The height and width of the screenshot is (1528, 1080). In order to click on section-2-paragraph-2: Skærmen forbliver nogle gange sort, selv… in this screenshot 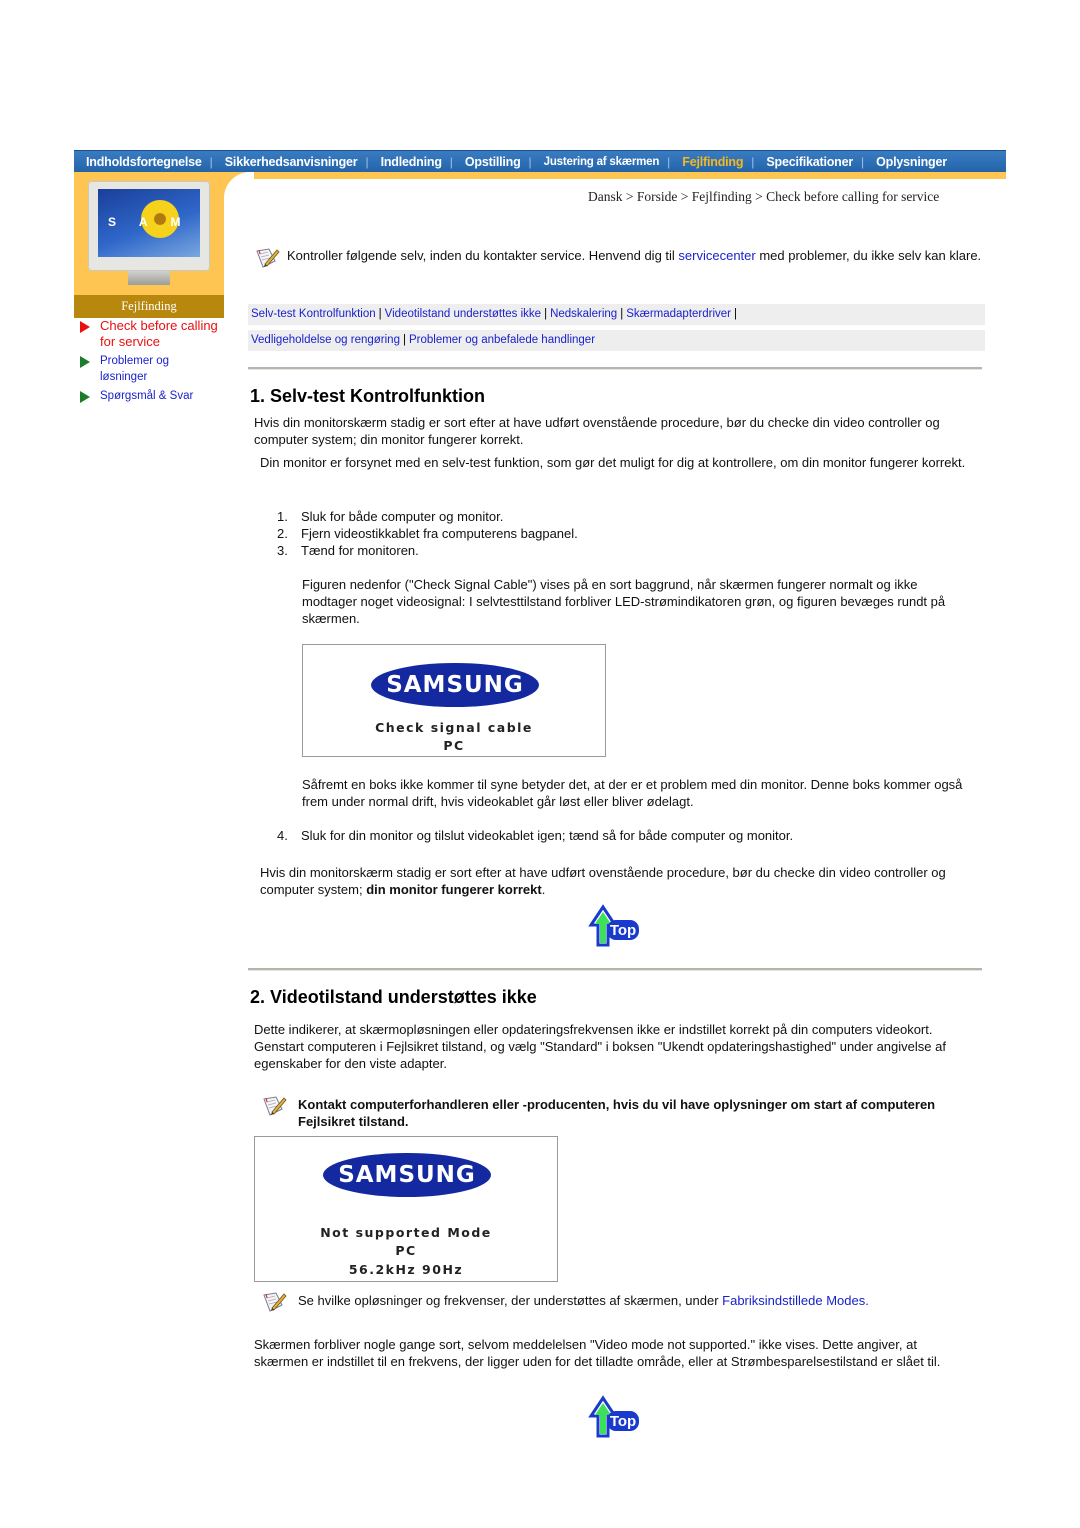, I will do `click(597, 1353)`.